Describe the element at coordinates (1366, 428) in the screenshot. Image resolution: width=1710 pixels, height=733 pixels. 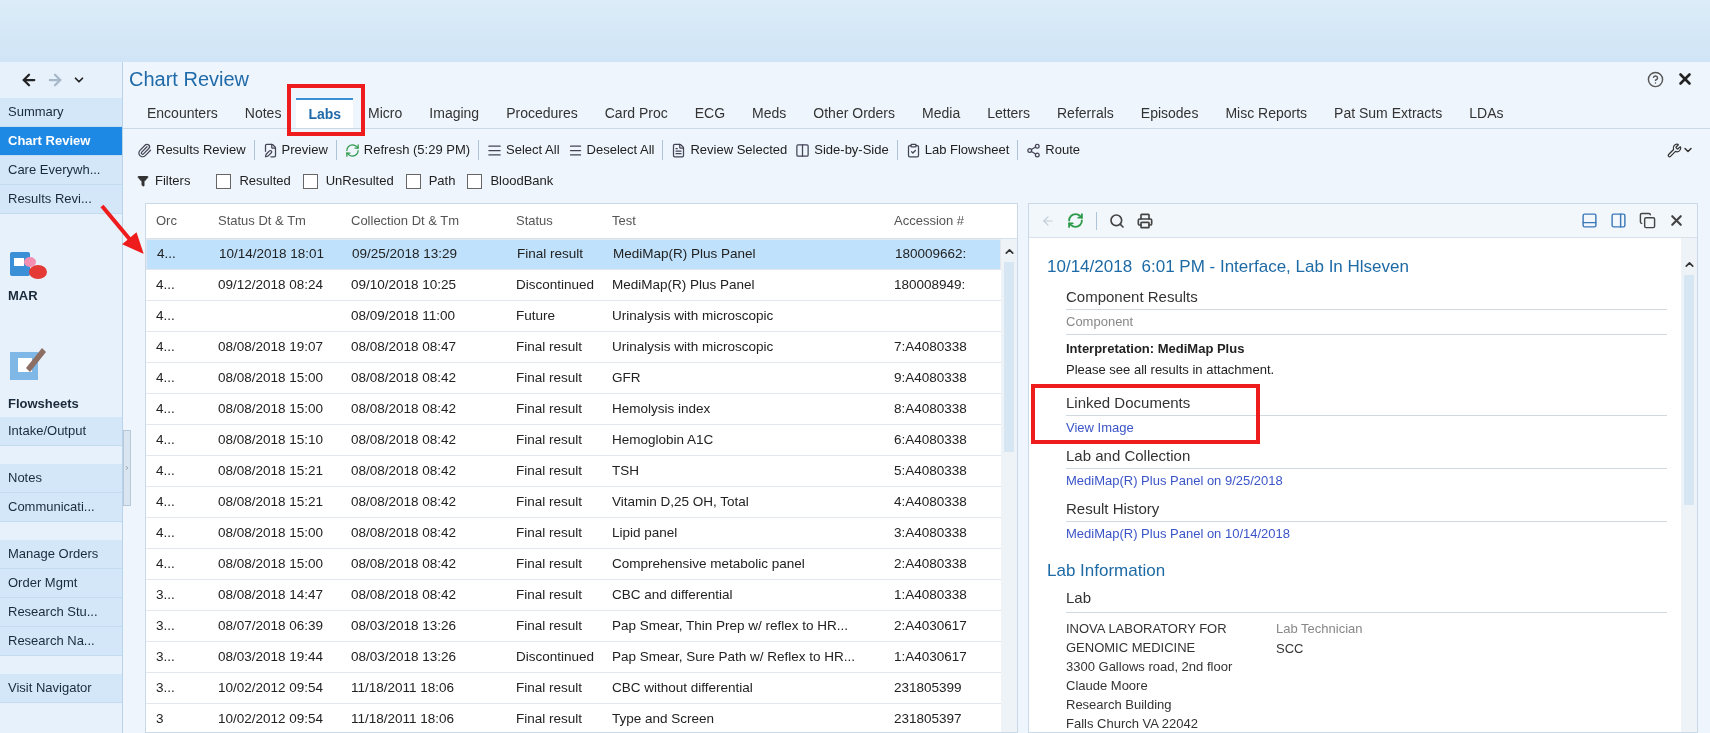
I see `view-image-link: View Image` at that location.